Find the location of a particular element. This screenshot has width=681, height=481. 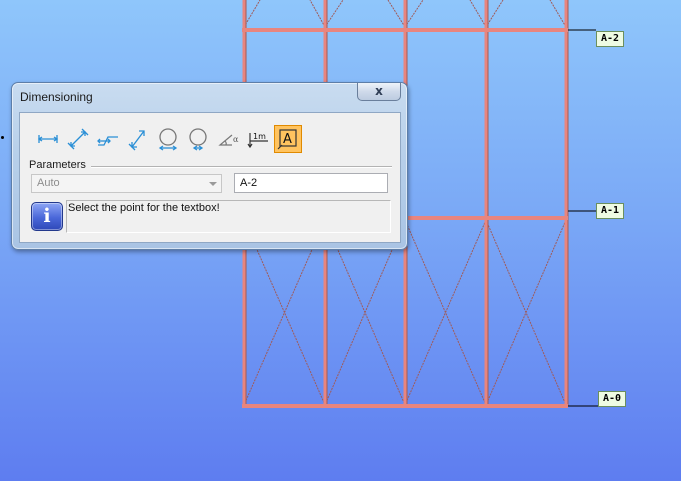

radius-dimension-button is located at coordinates (198, 139).